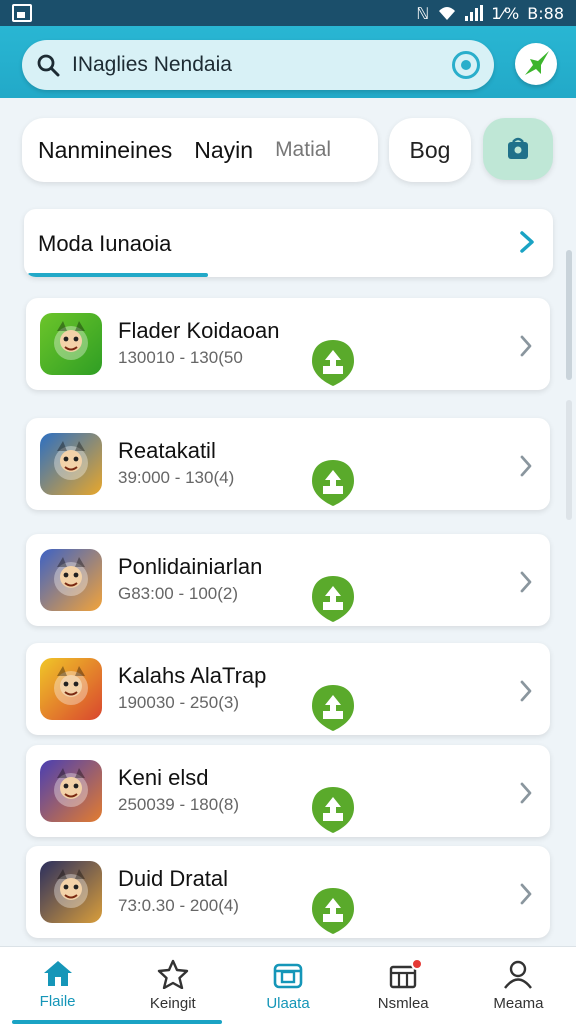  I want to click on lens-icon, so click(466, 65).